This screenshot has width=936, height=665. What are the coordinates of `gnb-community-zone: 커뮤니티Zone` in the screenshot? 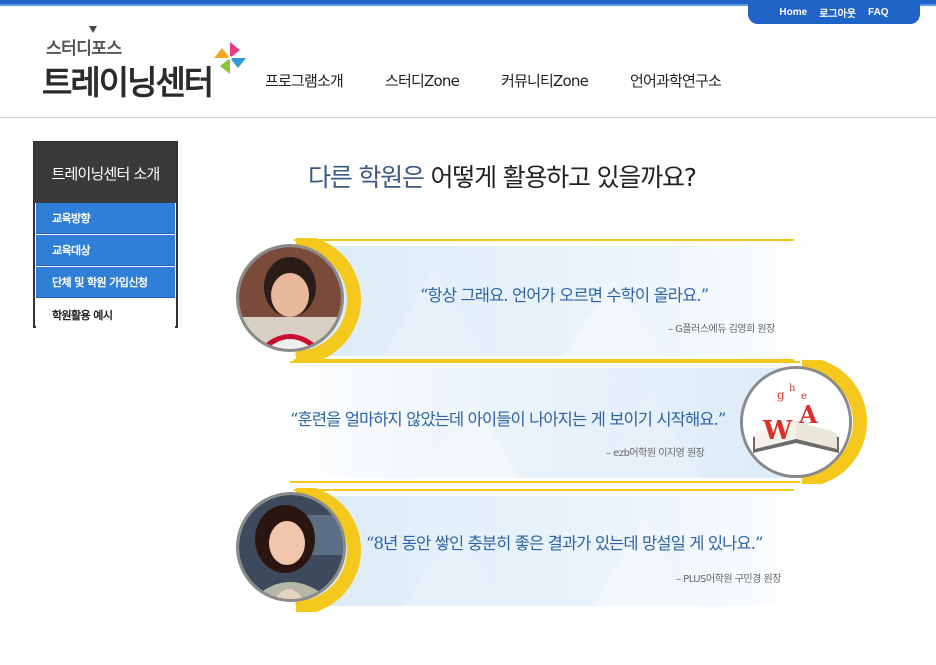 It's located at (545, 80).